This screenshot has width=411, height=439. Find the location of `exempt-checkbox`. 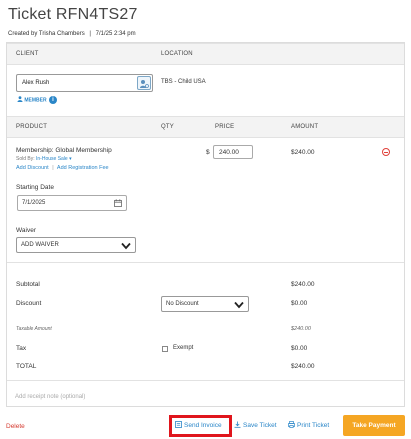

exempt-checkbox is located at coordinates (165, 349).